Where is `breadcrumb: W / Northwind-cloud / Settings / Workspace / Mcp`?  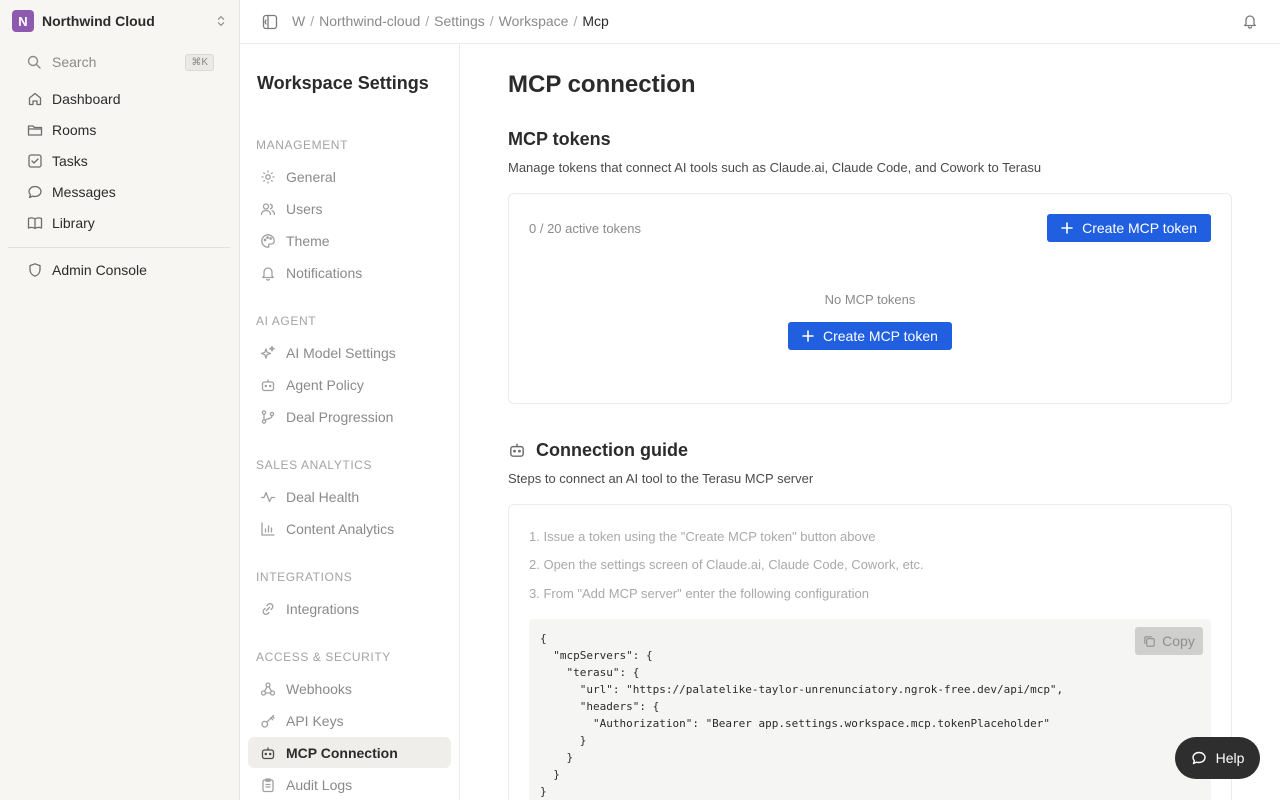 breadcrumb: W / Northwind-cloud / Settings / Workspace / Mcp is located at coordinates (450, 21).